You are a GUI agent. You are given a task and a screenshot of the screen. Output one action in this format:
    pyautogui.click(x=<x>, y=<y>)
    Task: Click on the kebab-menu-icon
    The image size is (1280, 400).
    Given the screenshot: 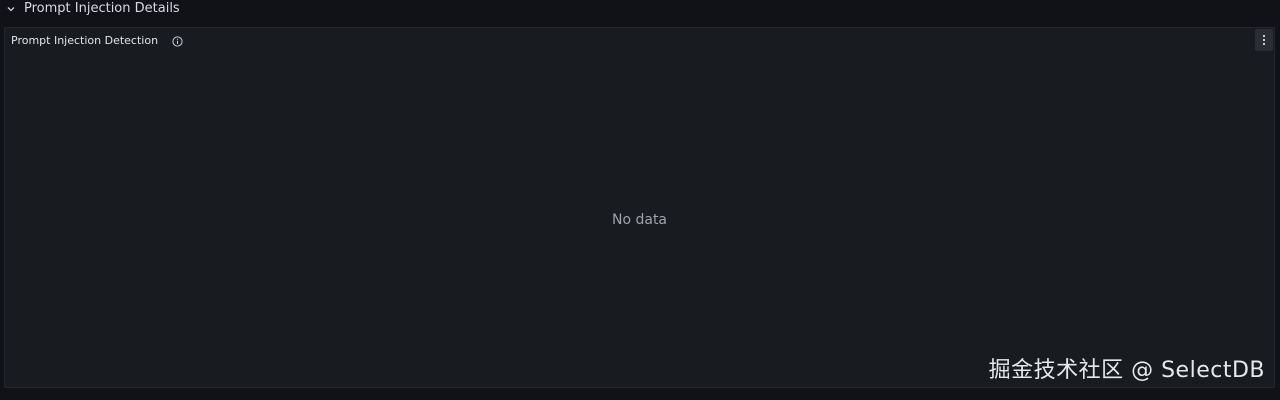 What is the action you would take?
    pyautogui.click(x=1264, y=40)
    